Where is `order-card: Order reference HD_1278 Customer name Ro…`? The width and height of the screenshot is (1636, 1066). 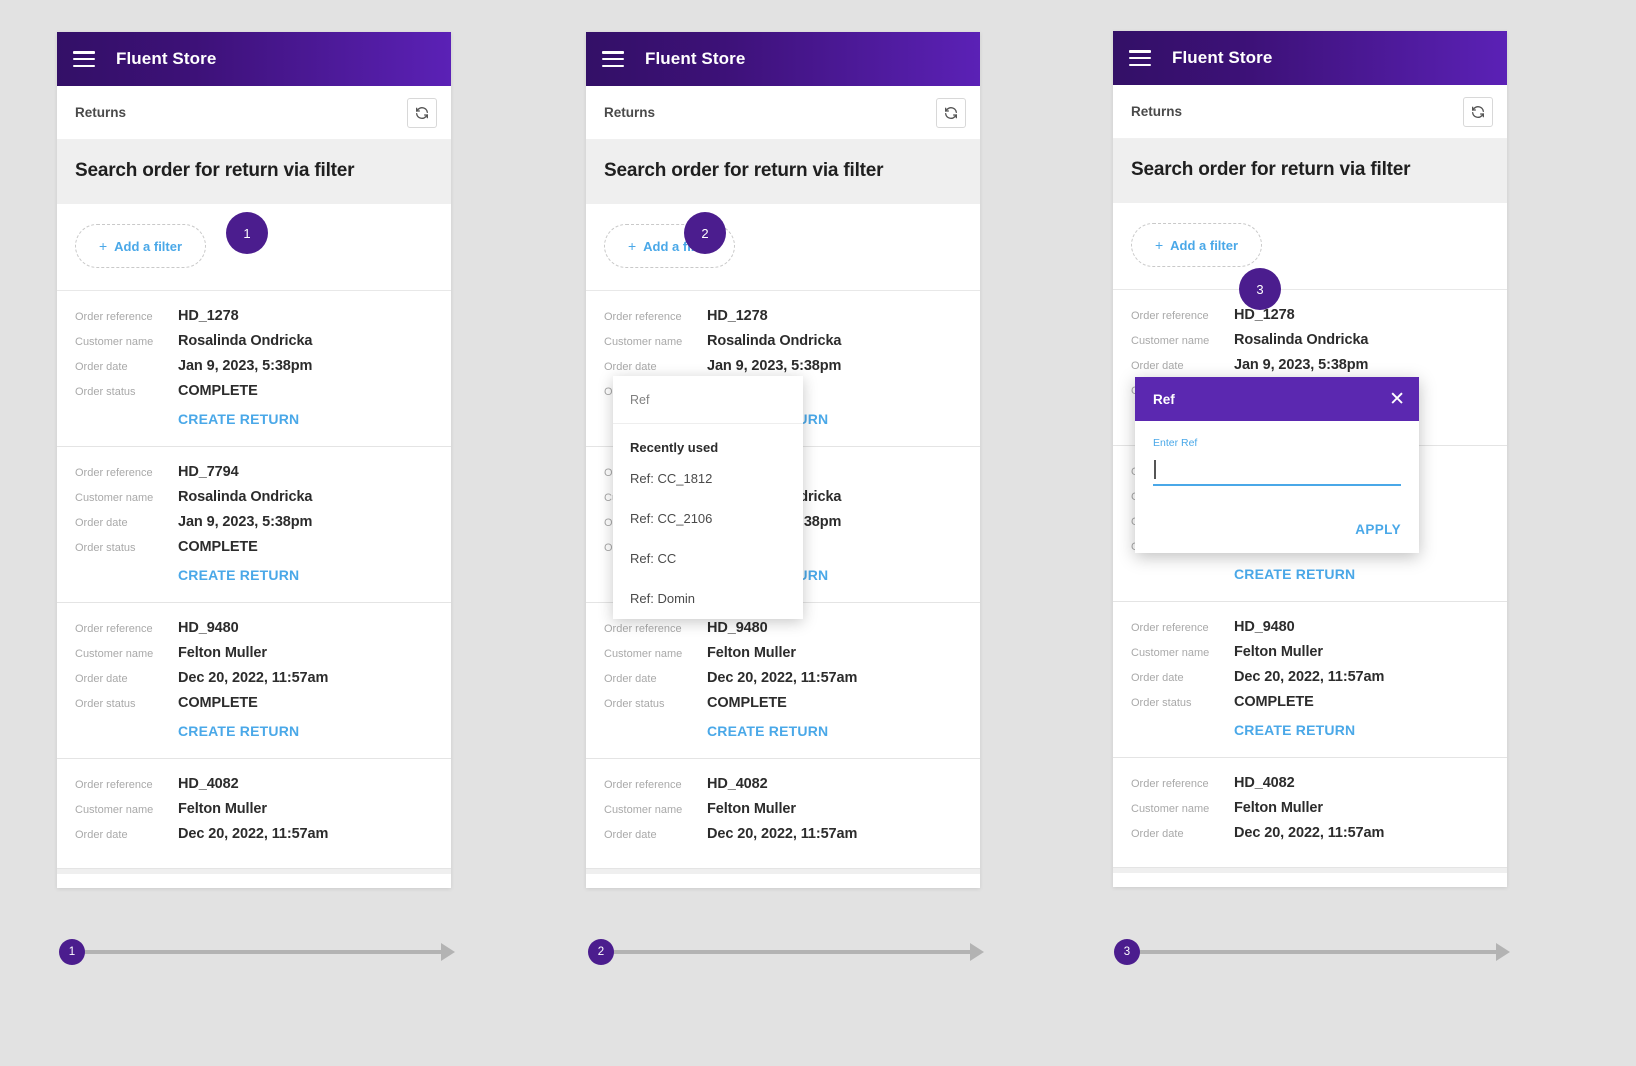
order-card: Order reference HD_1278 Customer name Ro… is located at coordinates (254, 369).